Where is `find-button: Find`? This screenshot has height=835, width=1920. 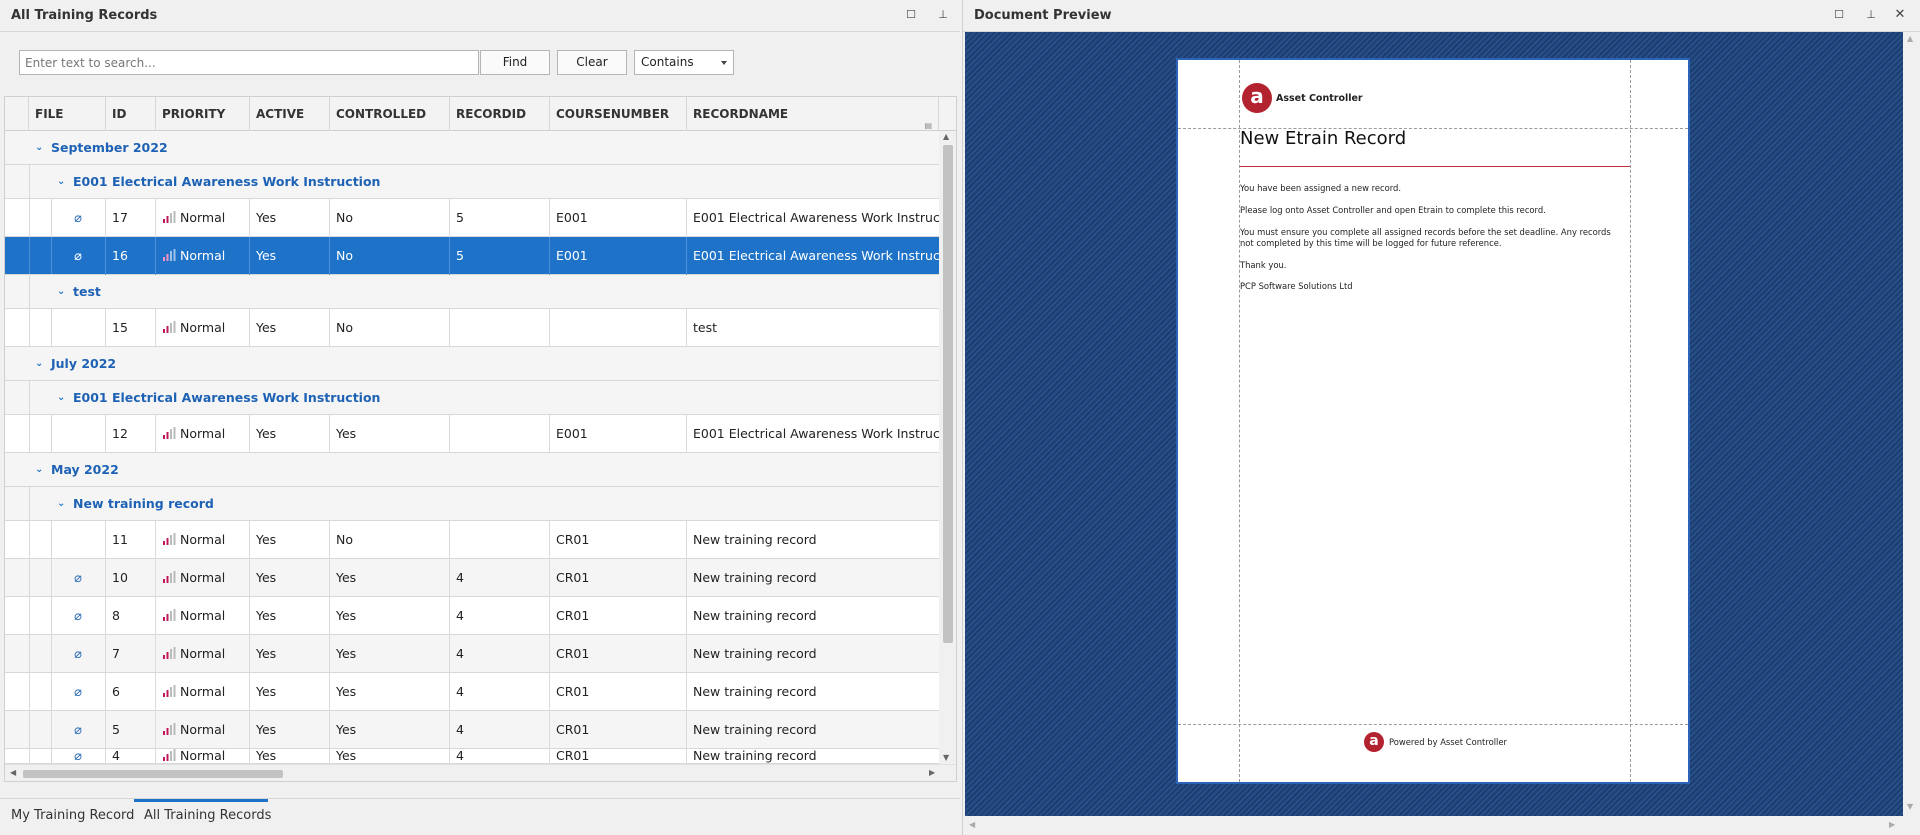 find-button: Find is located at coordinates (515, 62).